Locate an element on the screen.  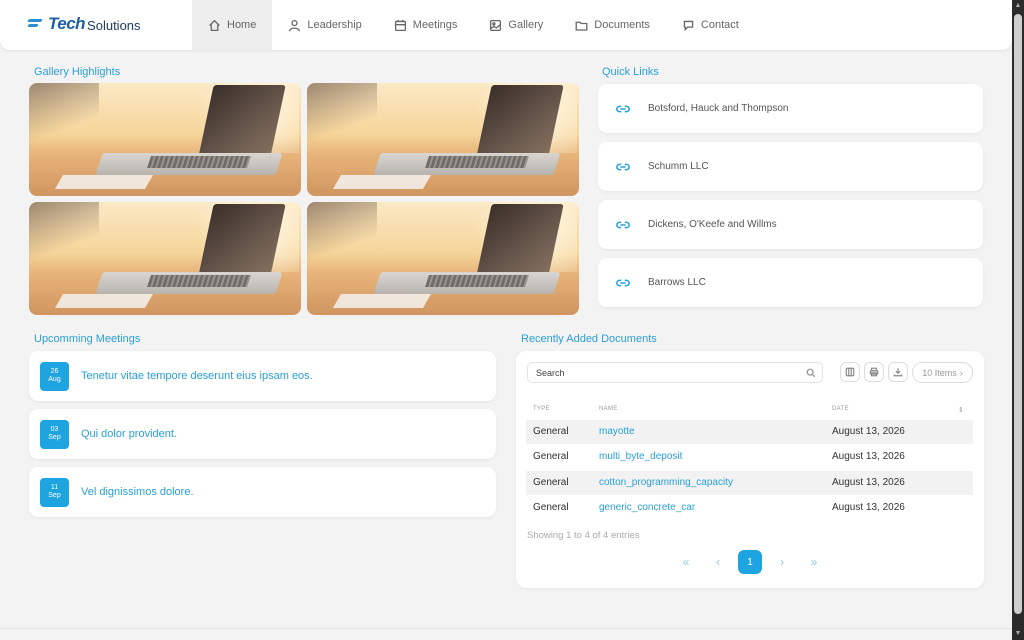
print-icon is located at coordinates (874, 372).